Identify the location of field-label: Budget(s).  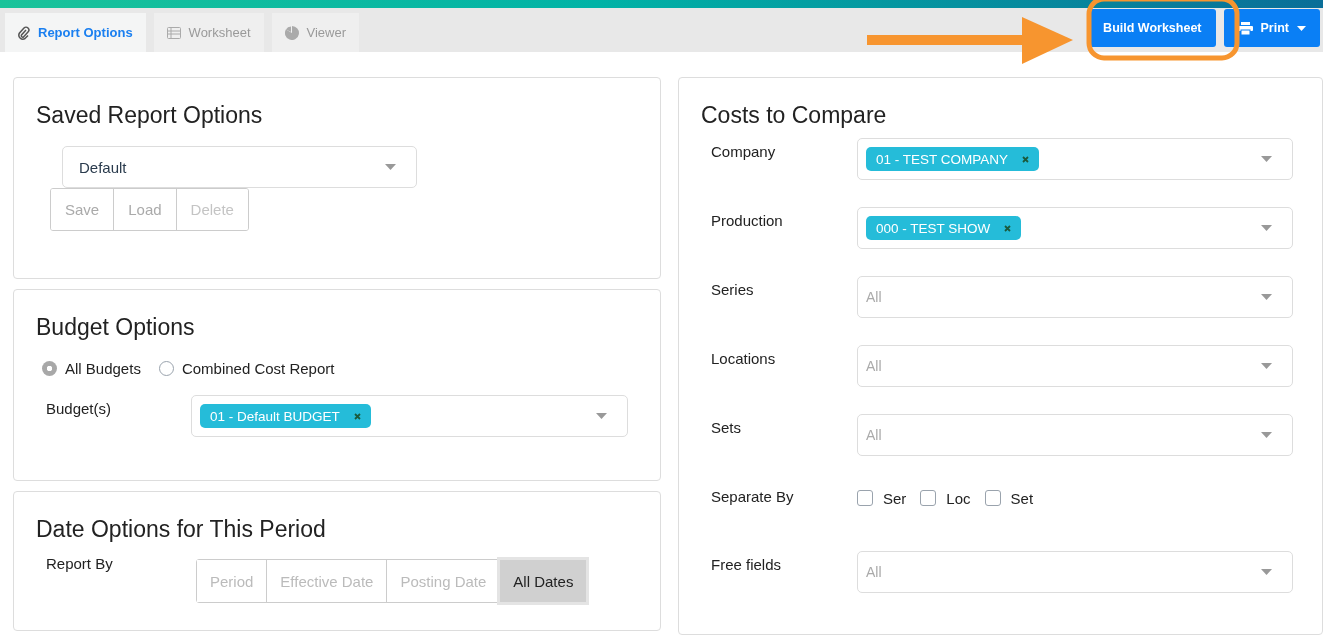
(79, 408).